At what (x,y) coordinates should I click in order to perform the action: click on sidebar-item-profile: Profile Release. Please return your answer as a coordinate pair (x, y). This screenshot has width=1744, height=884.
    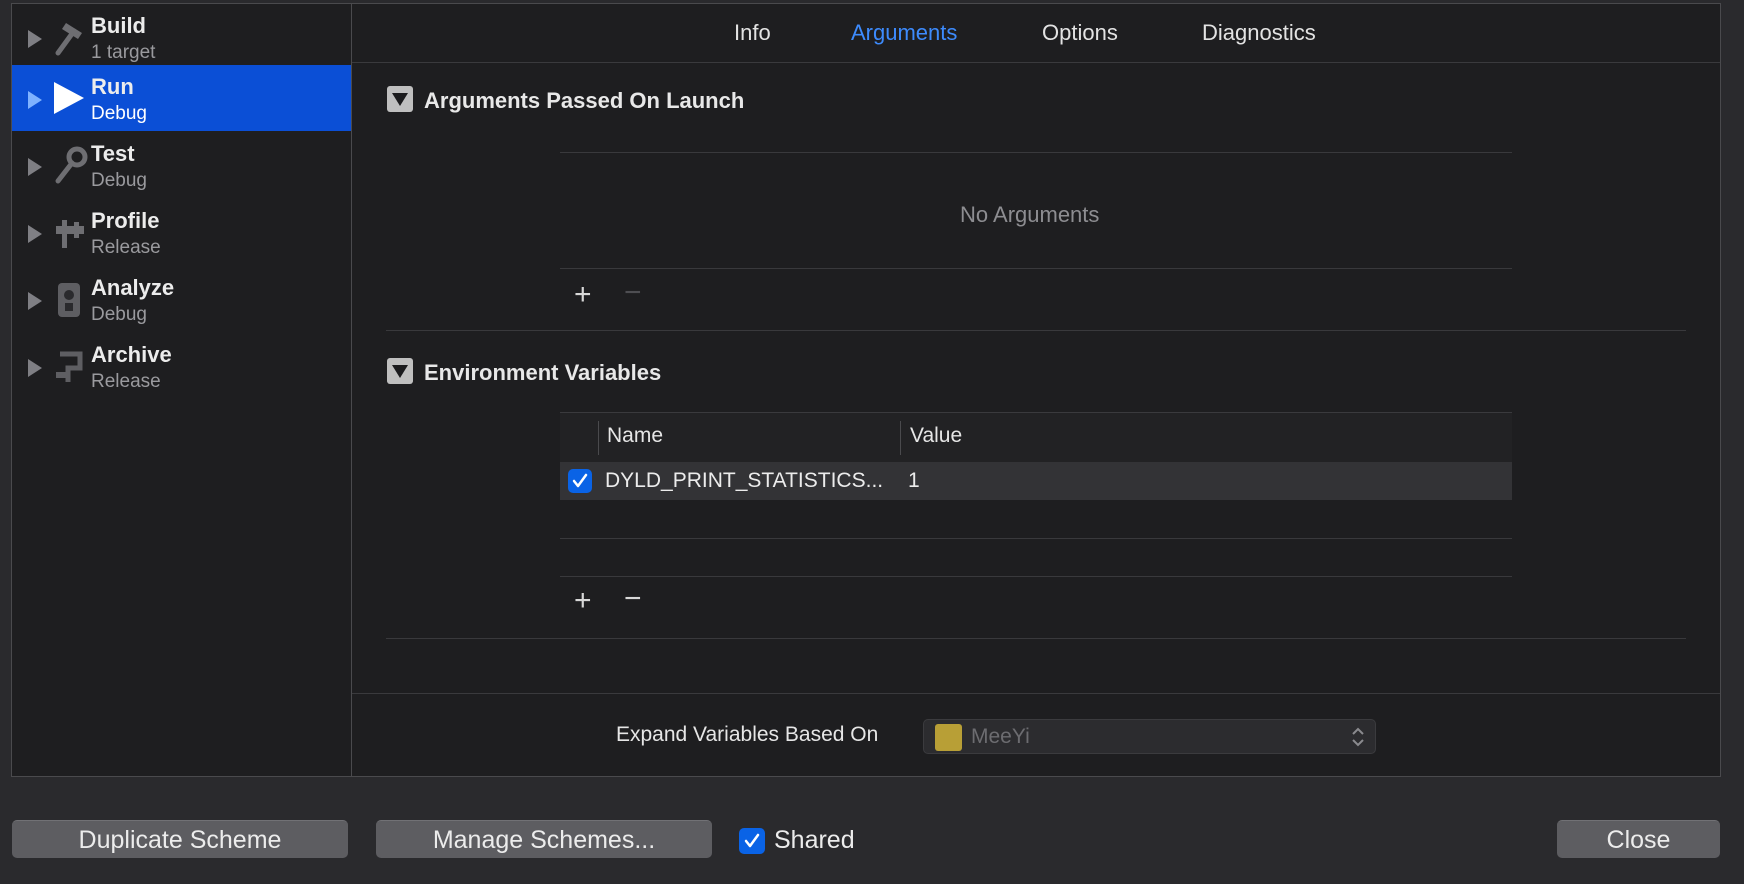
    Looking at the image, I should click on (181, 232).